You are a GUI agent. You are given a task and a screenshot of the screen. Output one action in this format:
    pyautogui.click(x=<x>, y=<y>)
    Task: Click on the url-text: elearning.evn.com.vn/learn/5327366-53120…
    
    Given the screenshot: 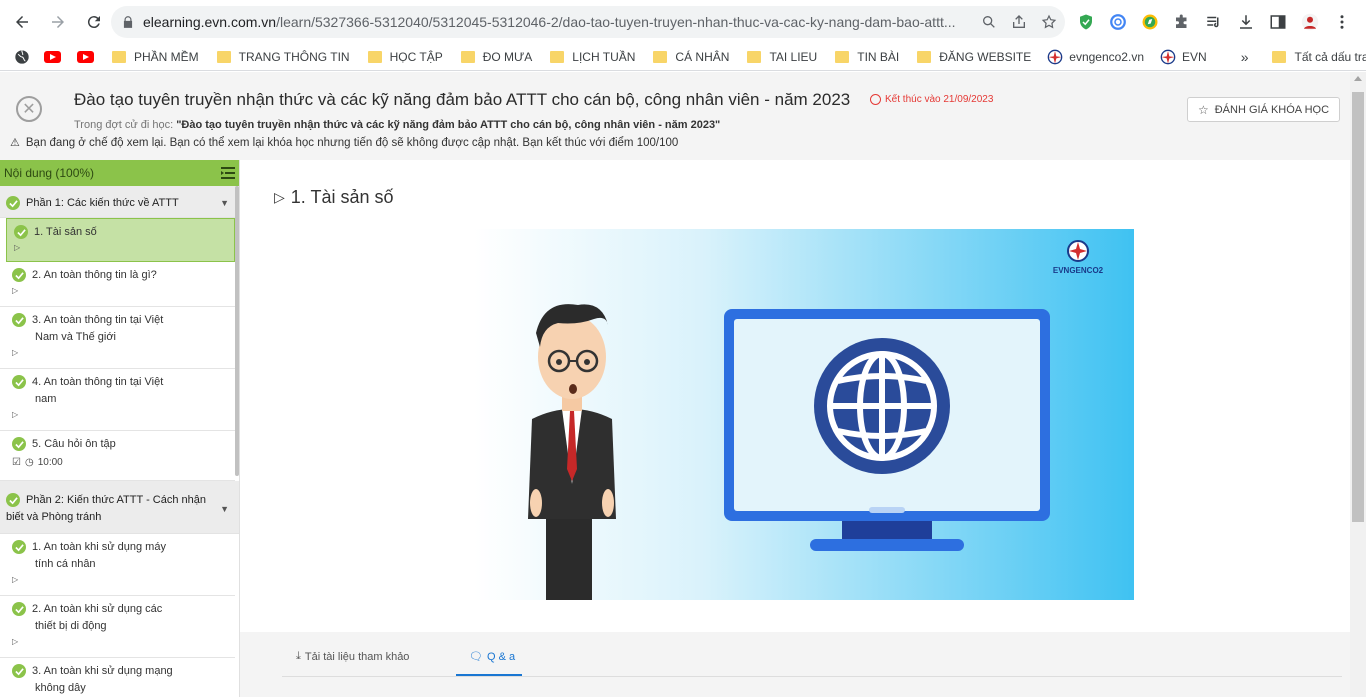 What is the action you would take?
    pyautogui.click(x=553, y=22)
    